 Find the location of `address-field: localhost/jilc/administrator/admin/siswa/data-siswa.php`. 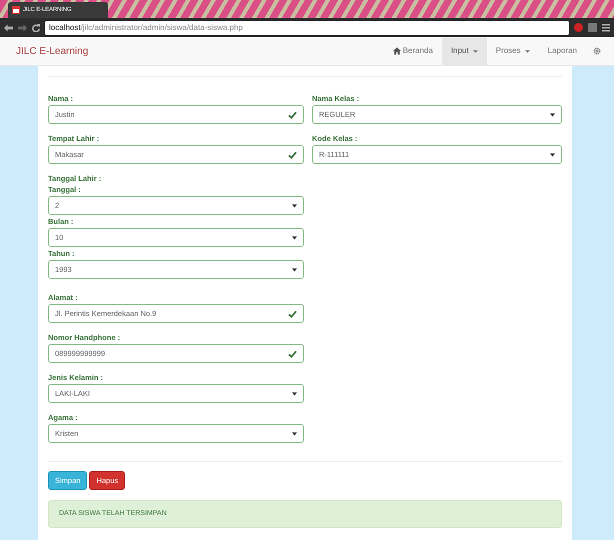

address-field: localhost/jilc/administrator/admin/siswa/data-siswa.php is located at coordinates (307, 27).